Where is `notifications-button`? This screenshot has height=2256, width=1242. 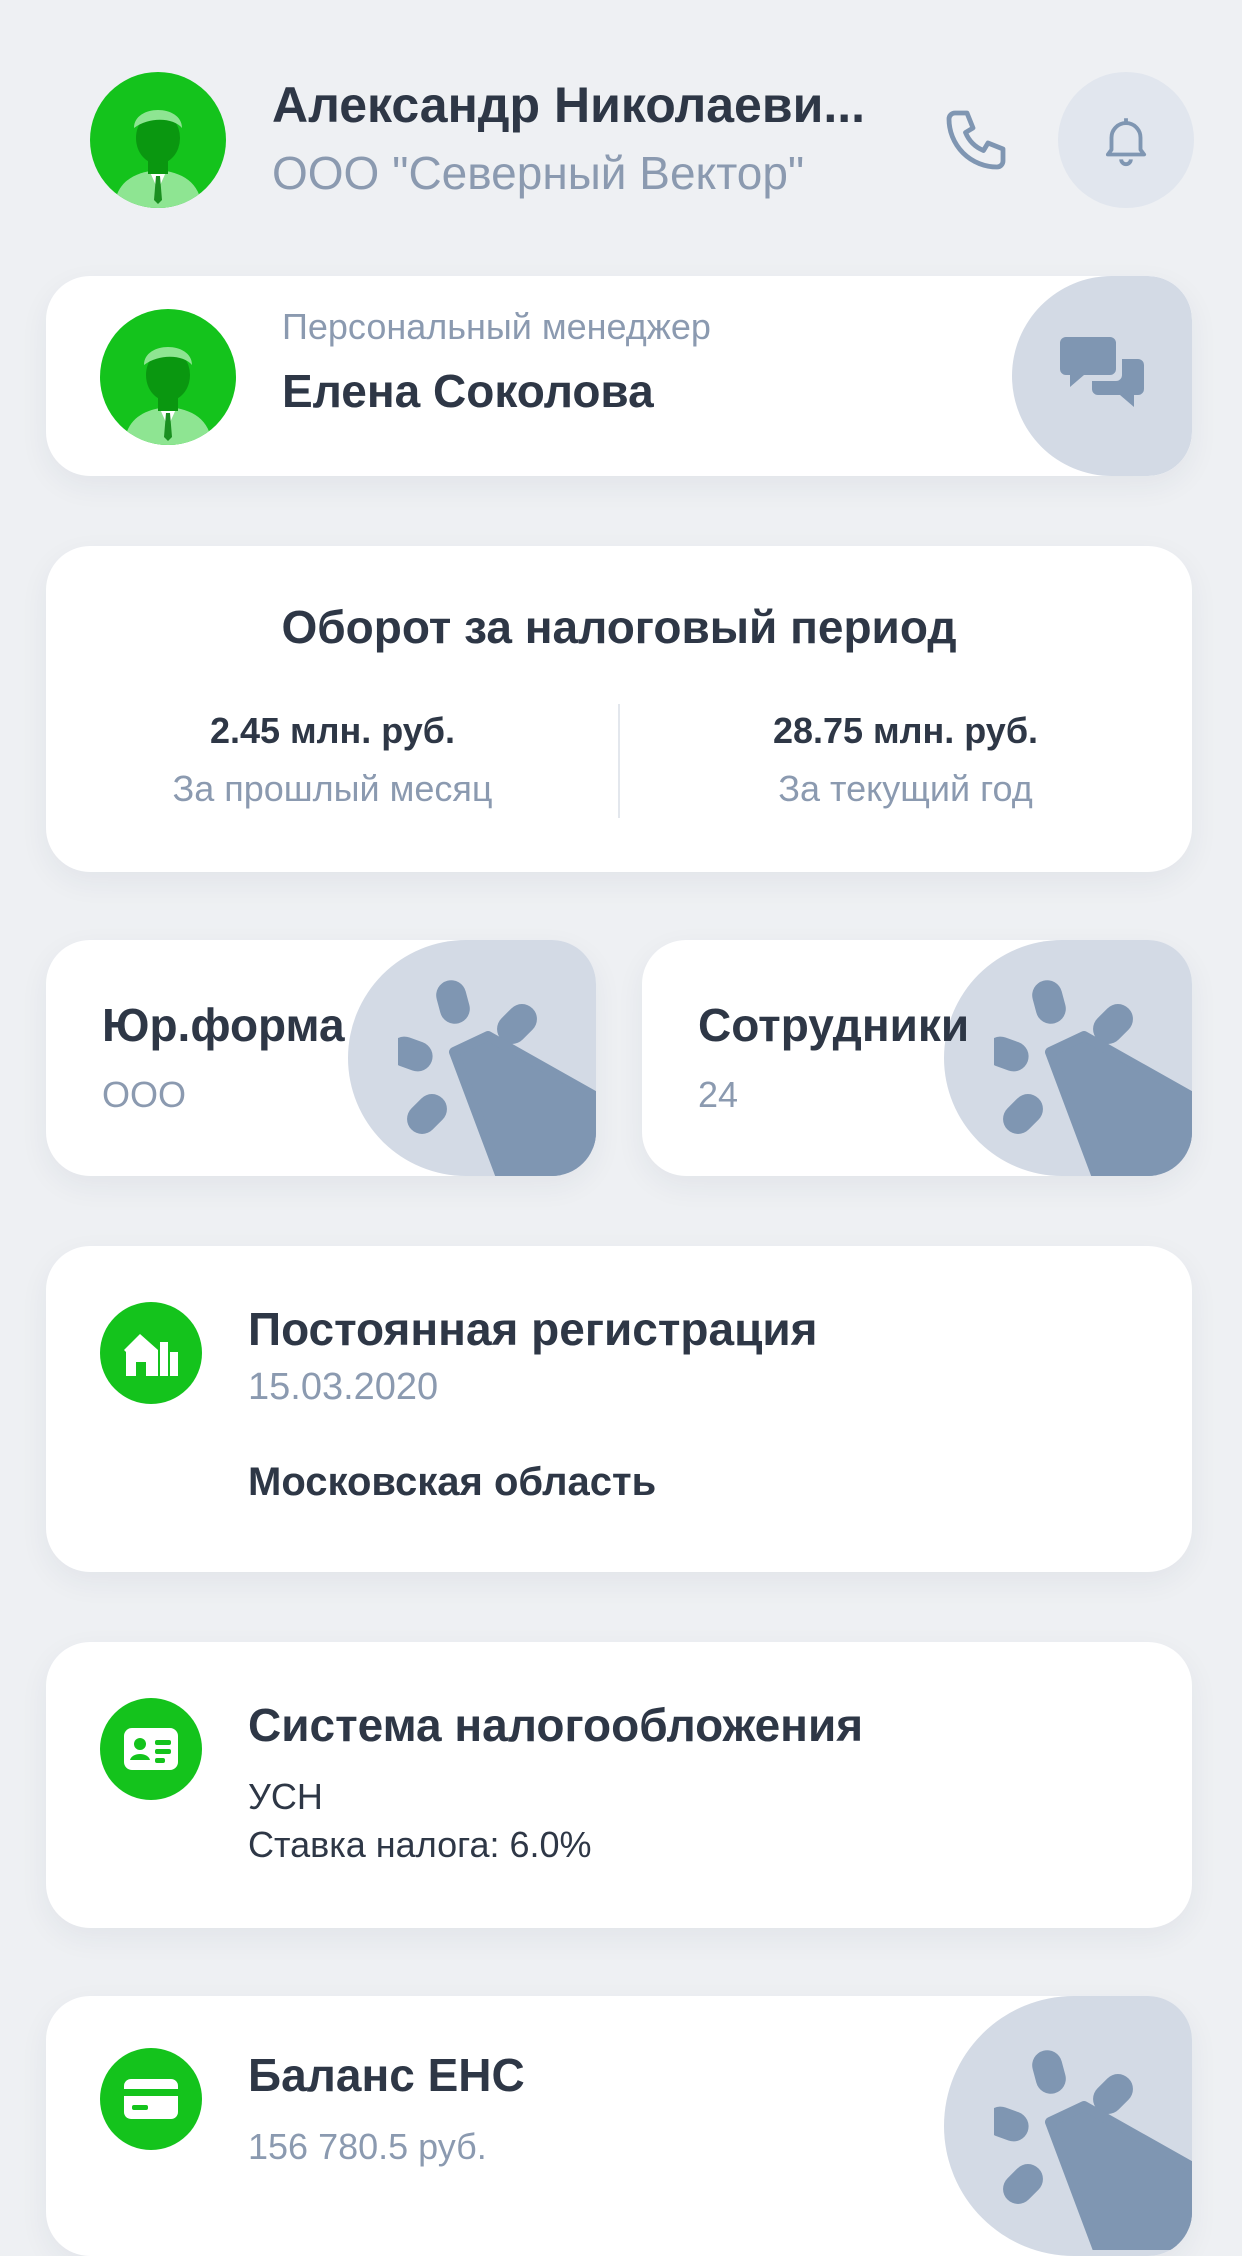
notifications-button is located at coordinates (1126, 140).